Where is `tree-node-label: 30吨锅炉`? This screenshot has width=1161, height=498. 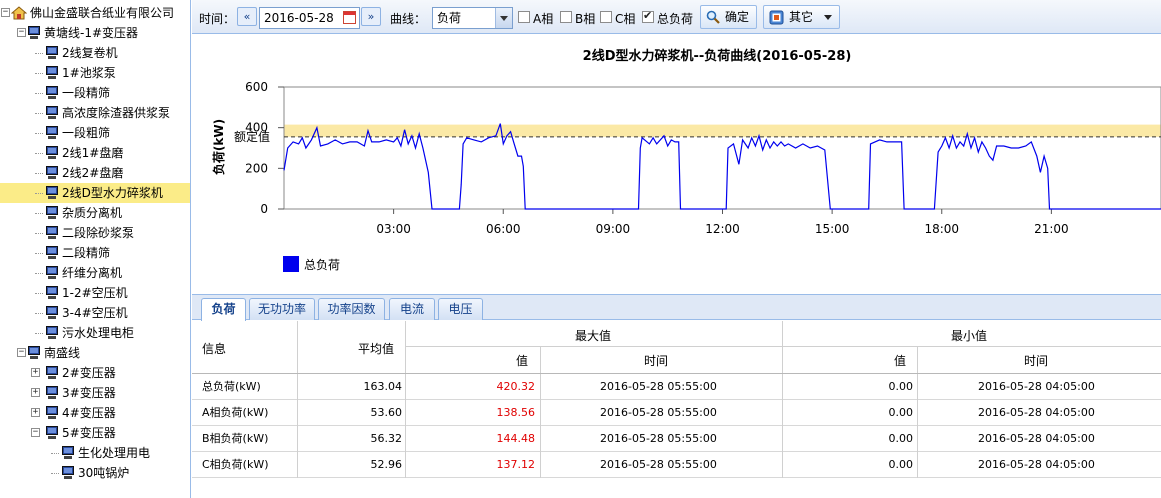
tree-node-label: 30吨锅炉 is located at coordinates (104, 473).